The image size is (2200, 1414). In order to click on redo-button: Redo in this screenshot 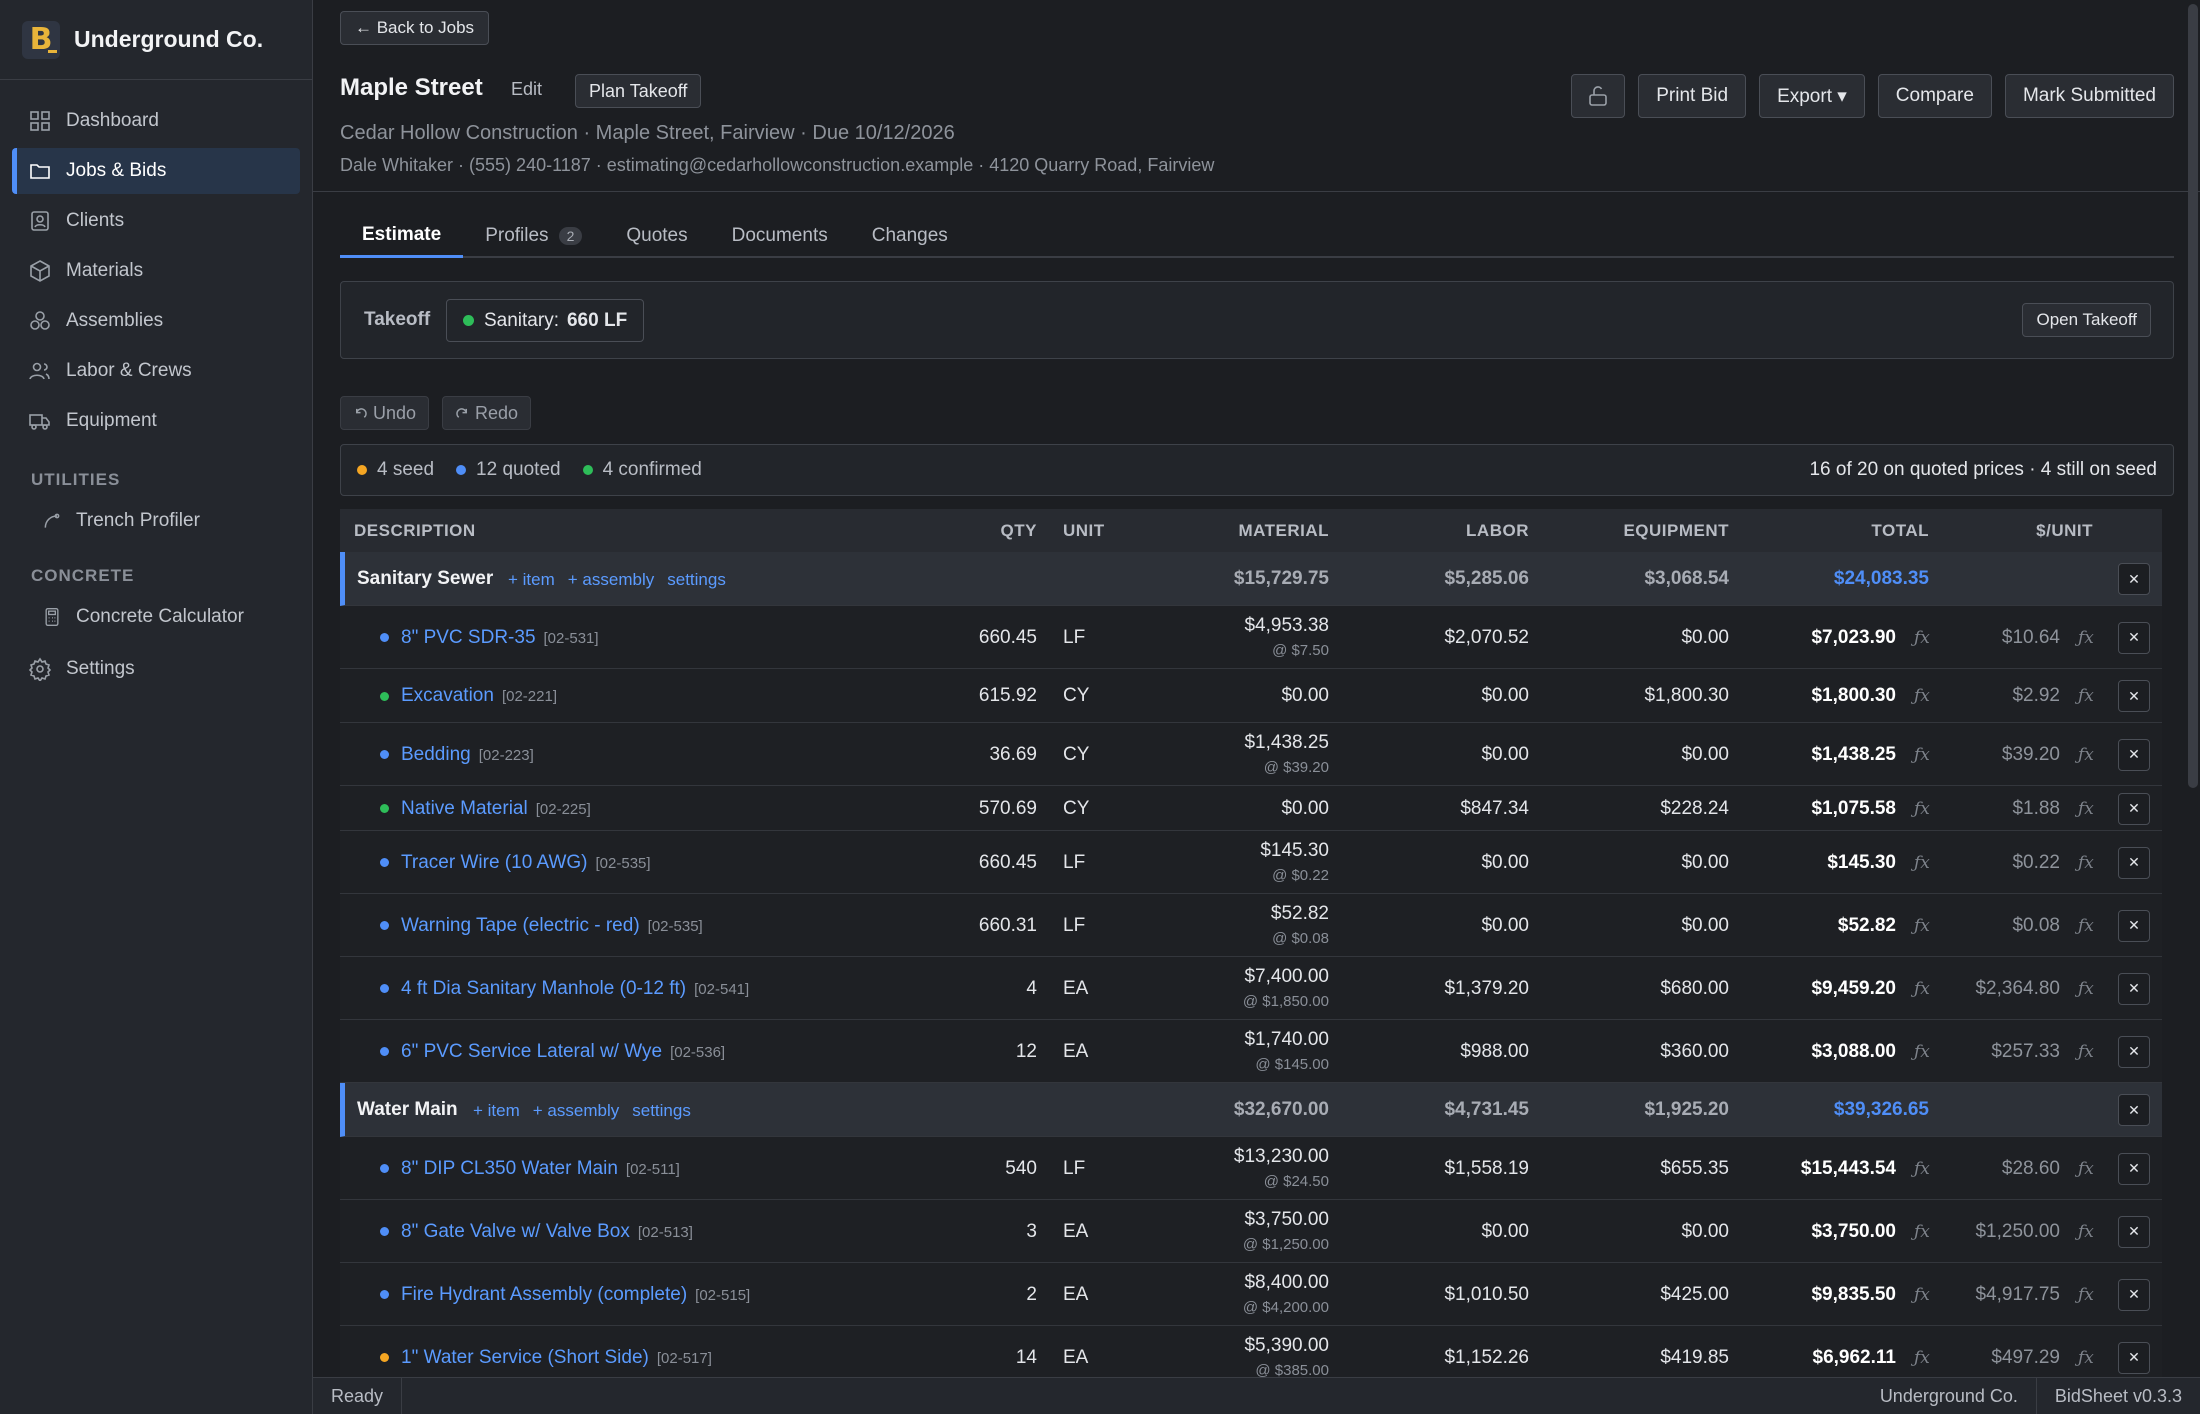, I will do `click(487, 413)`.